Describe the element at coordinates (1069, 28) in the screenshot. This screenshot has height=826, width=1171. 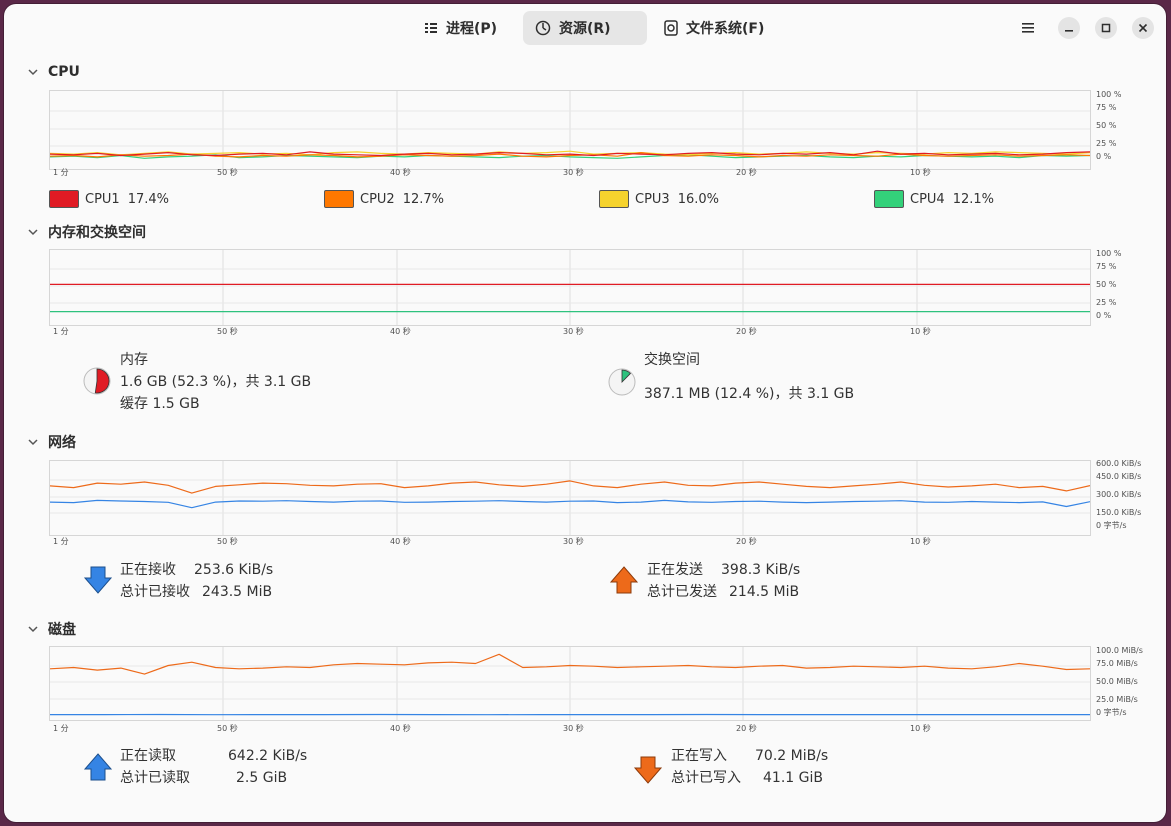
I see `minimize-button` at that location.